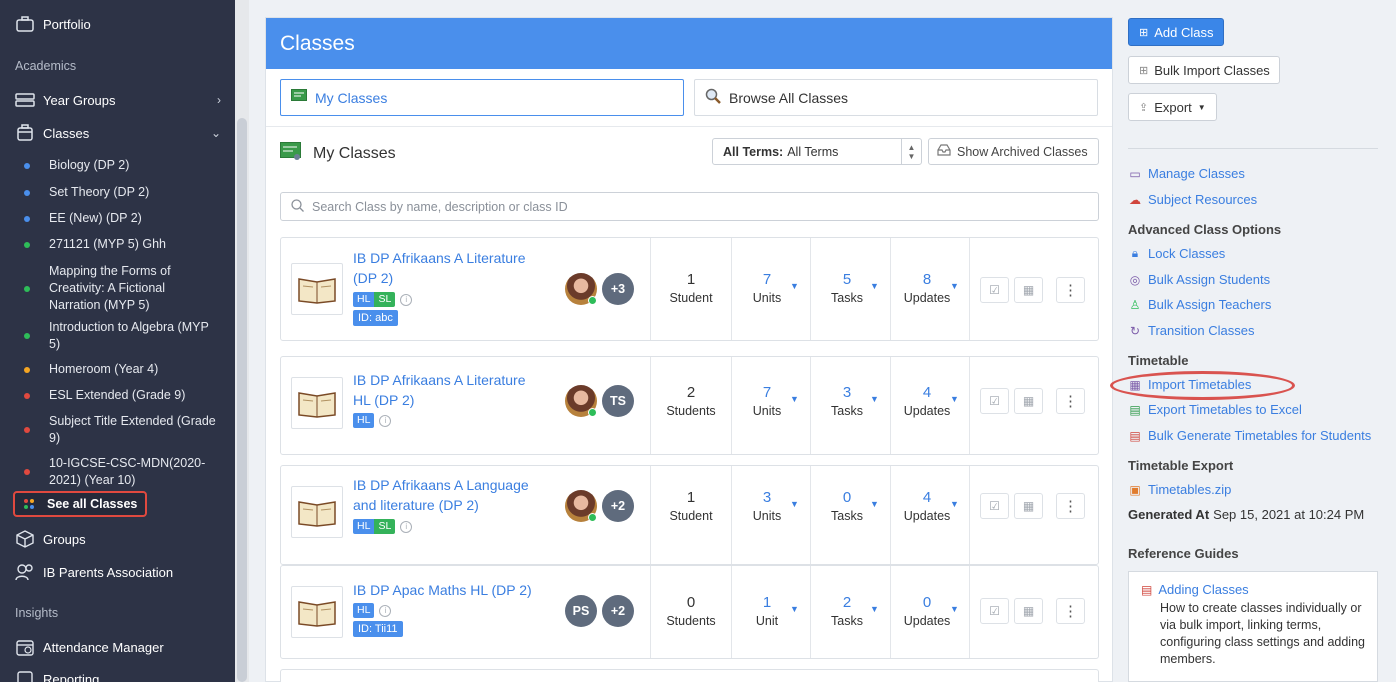 The width and height of the screenshot is (1396, 682). I want to click on class-link: EE (New) (DP 2), so click(117, 218).